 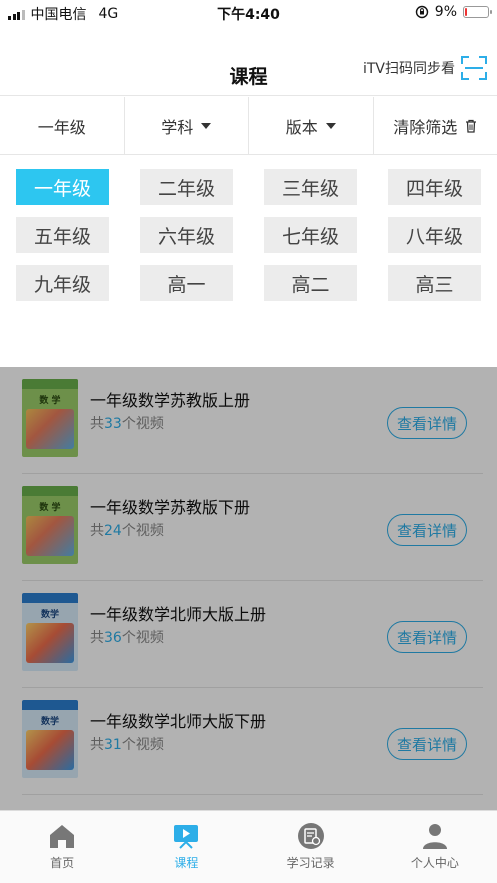 What do you see at coordinates (177, 127) in the screenshot?
I see `subject-filter-label: 学科` at bounding box center [177, 127].